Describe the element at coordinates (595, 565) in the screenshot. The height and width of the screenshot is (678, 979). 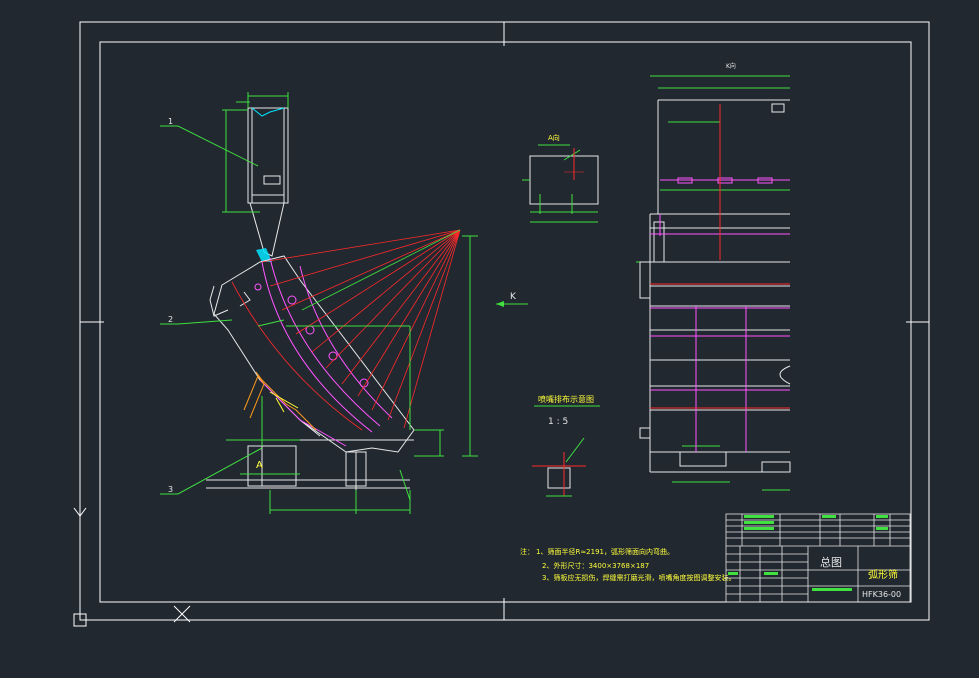
I see `note-2: 2、外形尺寸：3400×3768×187` at that location.